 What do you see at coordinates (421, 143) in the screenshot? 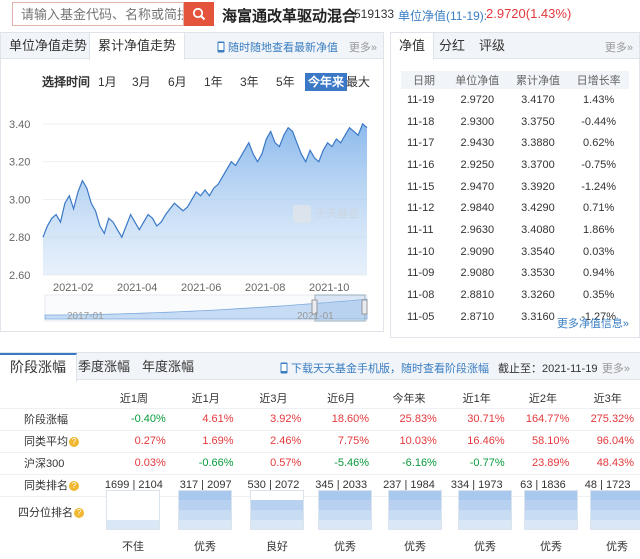
I see `nav-date: 11-17` at bounding box center [421, 143].